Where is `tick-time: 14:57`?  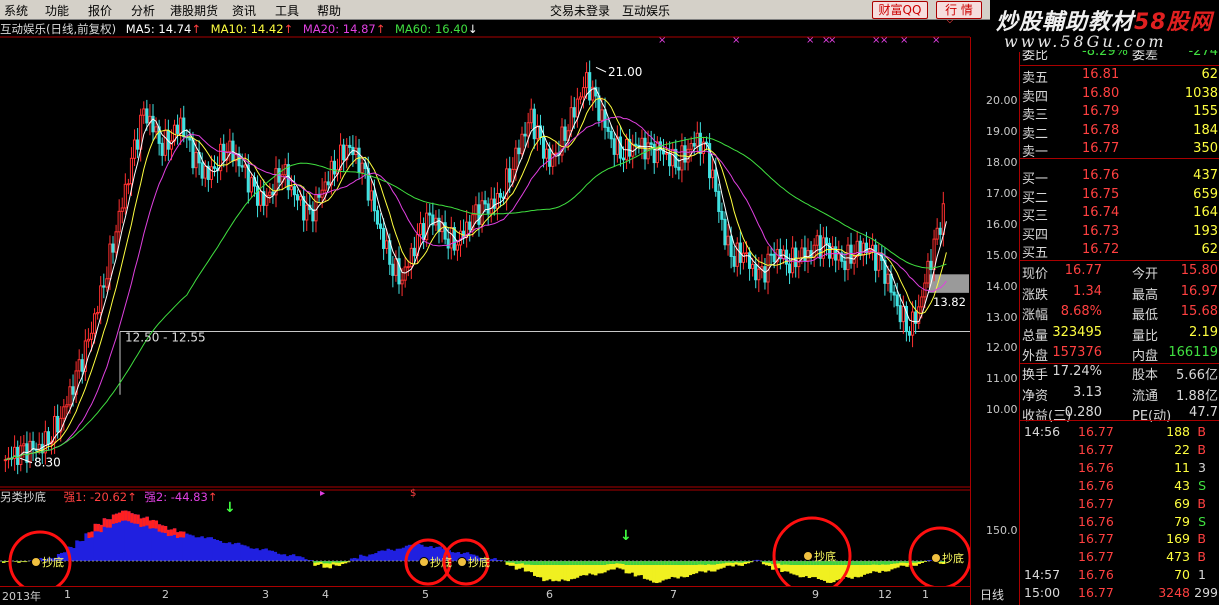
tick-time: 14:57 is located at coordinates (1042, 575).